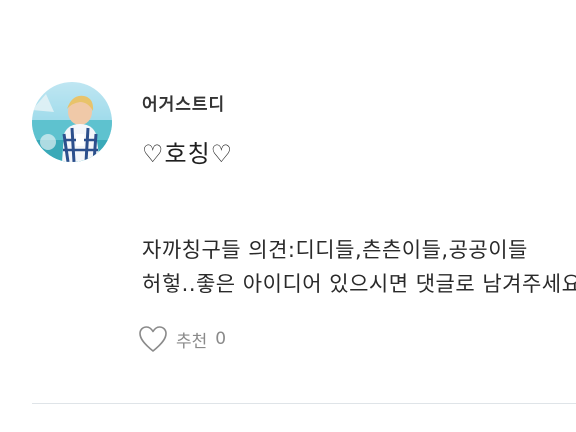 This screenshot has height=432, width=576. Describe the element at coordinates (221, 339) in the screenshot. I see `like-count: 0` at that location.